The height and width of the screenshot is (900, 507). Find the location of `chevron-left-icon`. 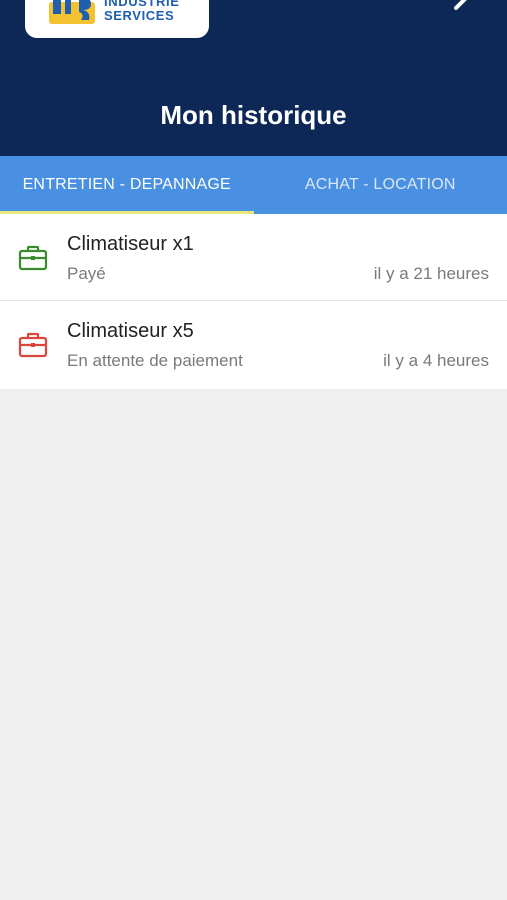

chevron-left-icon is located at coordinates (460, 5).